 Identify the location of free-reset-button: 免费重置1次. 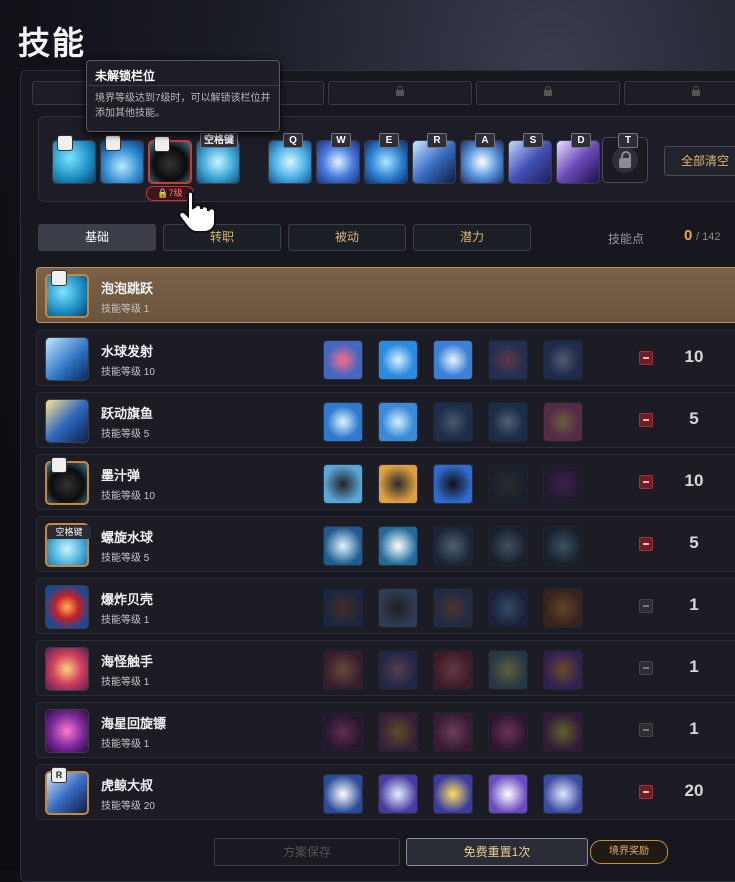
(497, 852).